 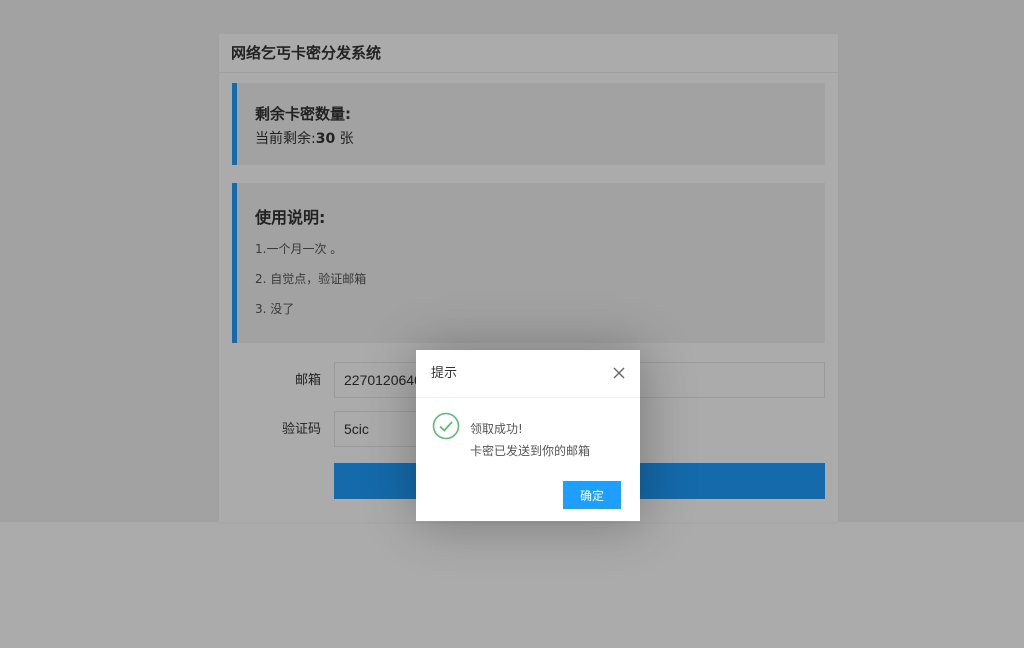 What do you see at coordinates (444, 373) in the screenshot?
I see `dialog-title: 提示` at bounding box center [444, 373].